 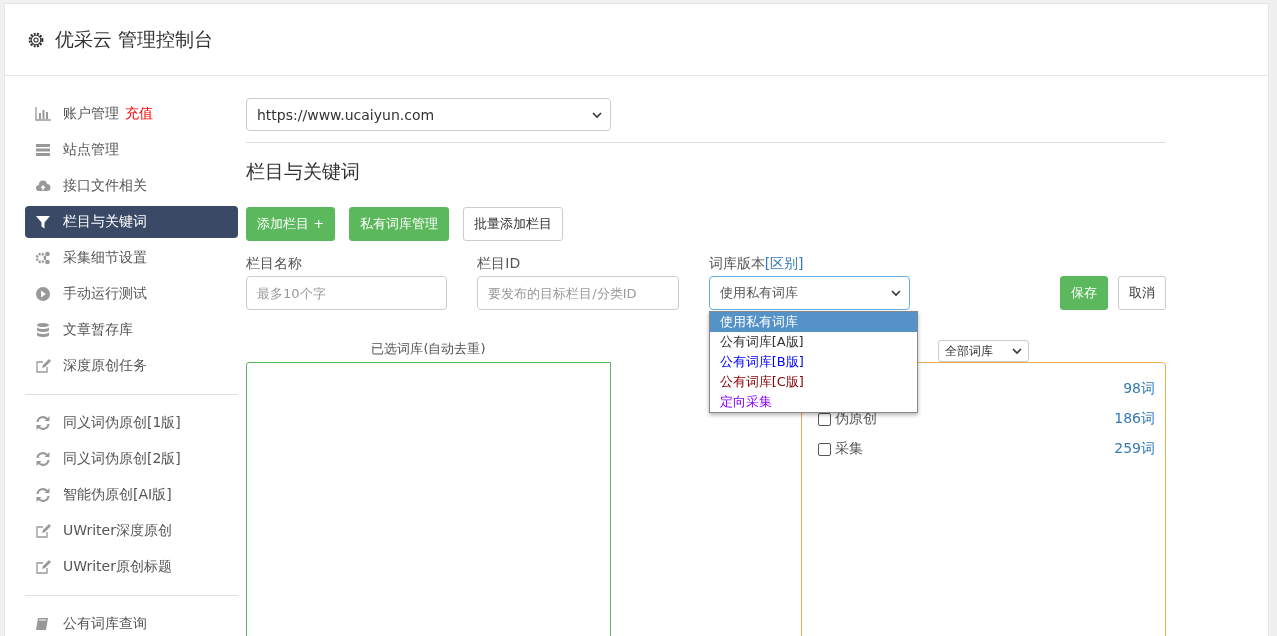 What do you see at coordinates (134, 39) in the screenshot?
I see `page-title: 优采云 管理控制台` at bounding box center [134, 39].